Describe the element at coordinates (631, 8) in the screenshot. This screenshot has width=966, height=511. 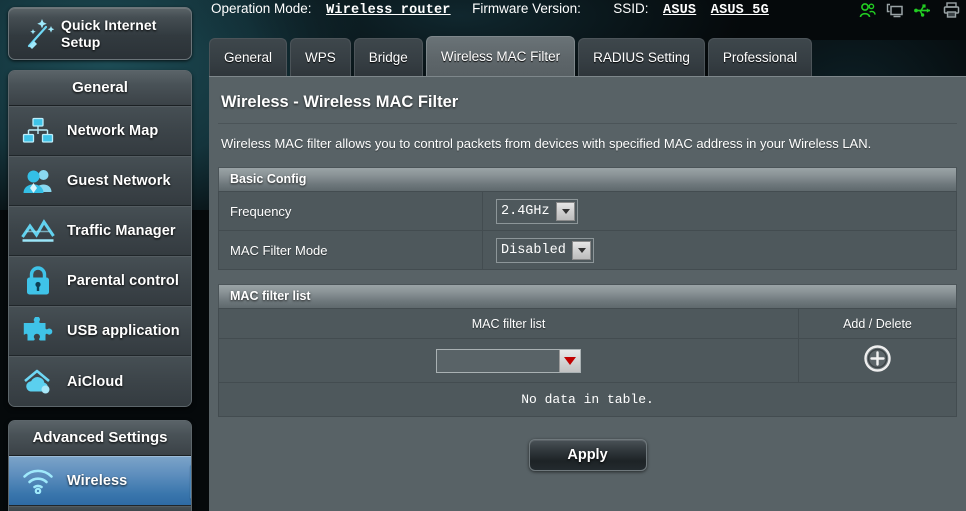
I see `ssid-label: SSID:` at that location.